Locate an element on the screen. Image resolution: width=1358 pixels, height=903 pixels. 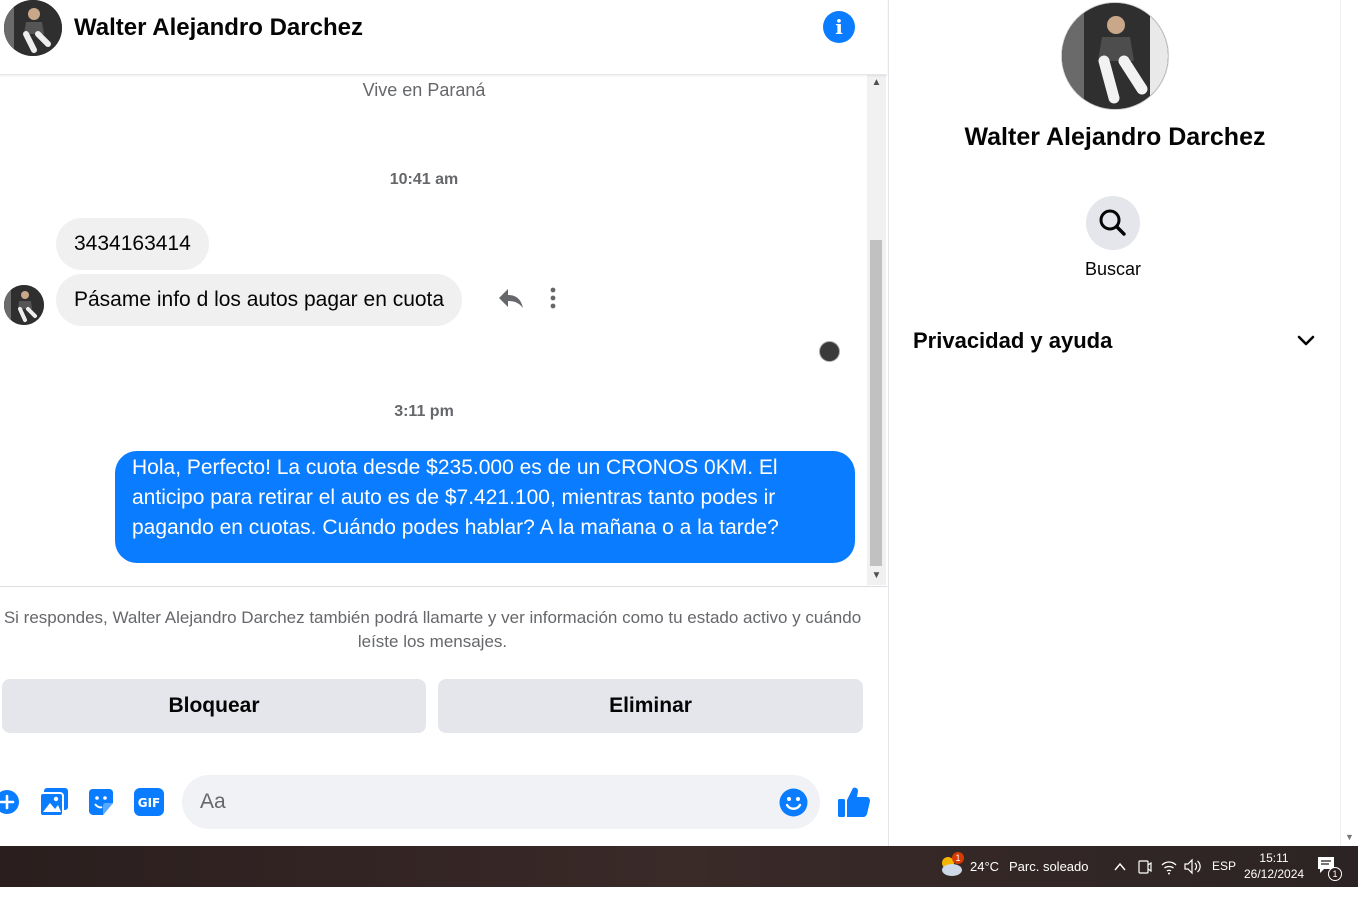
scroll-up-icon: ▲ is located at coordinates (876, 82).